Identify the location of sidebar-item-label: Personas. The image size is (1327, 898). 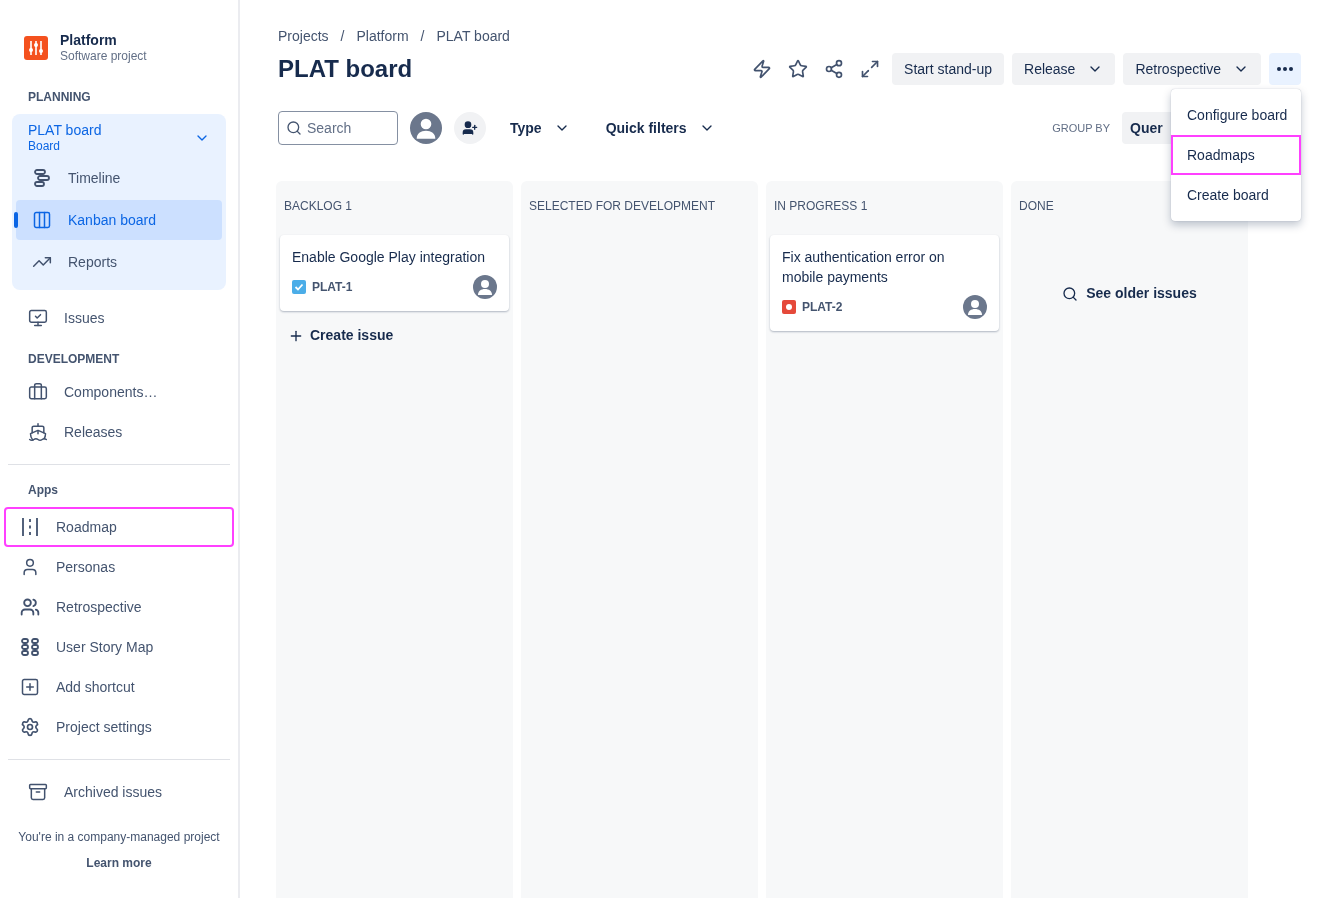
(86, 567).